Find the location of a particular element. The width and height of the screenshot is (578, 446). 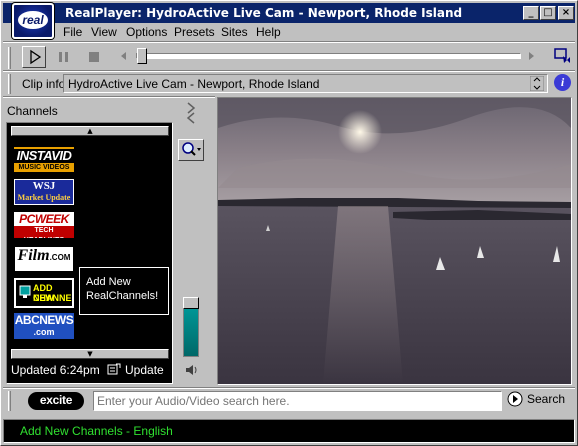

update-button: Update is located at coordinates (135, 370).